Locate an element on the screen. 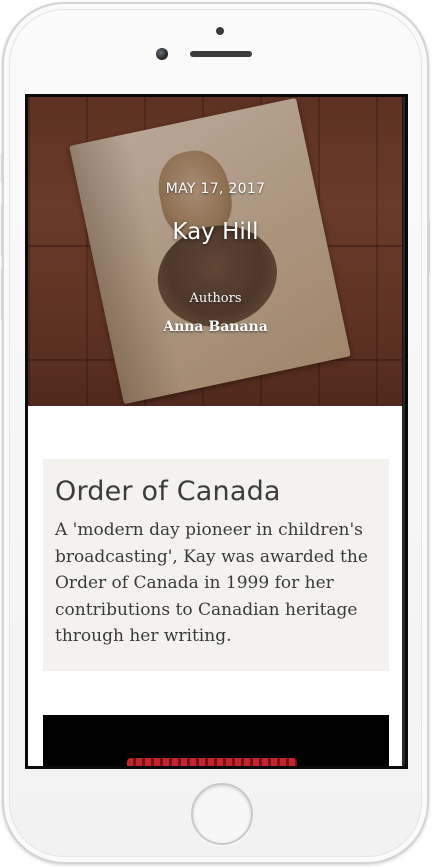 The width and height of the screenshot is (432, 868). video-embed is located at coordinates (216, 740).